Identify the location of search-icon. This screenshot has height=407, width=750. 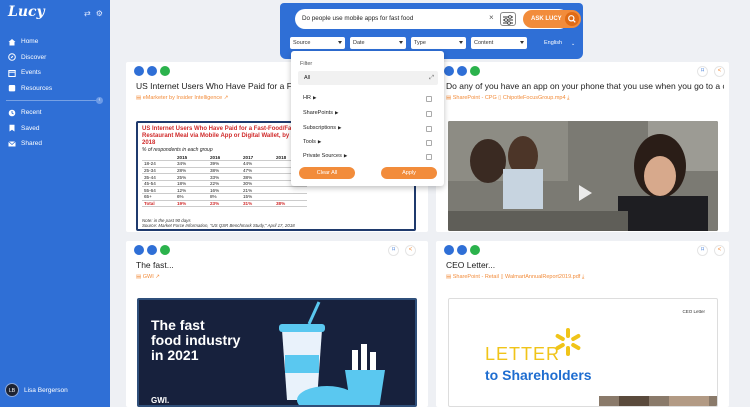
(572, 19).